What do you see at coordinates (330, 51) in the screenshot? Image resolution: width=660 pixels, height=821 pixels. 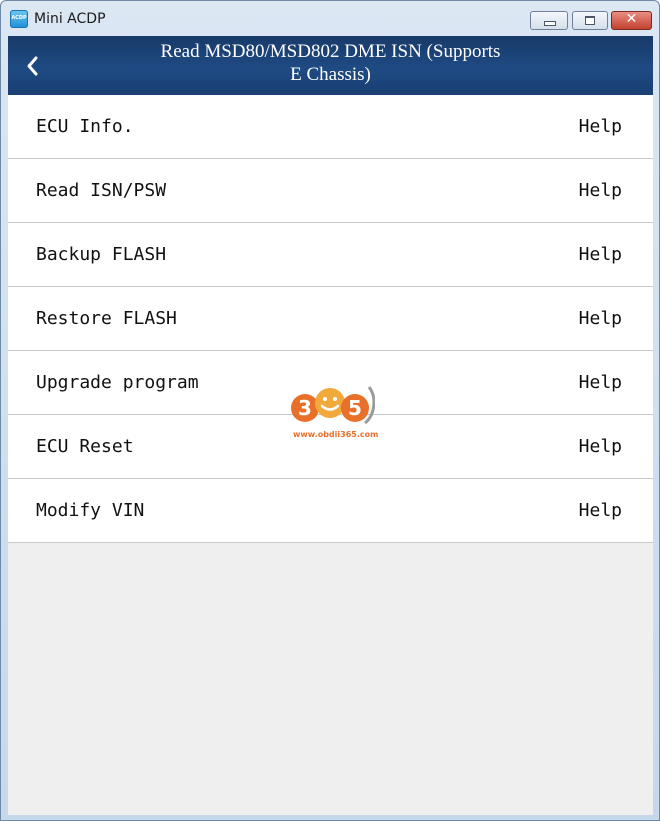 I see `page-title-line-1: Read MSD80/MSD802 DME ISN (Supports` at bounding box center [330, 51].